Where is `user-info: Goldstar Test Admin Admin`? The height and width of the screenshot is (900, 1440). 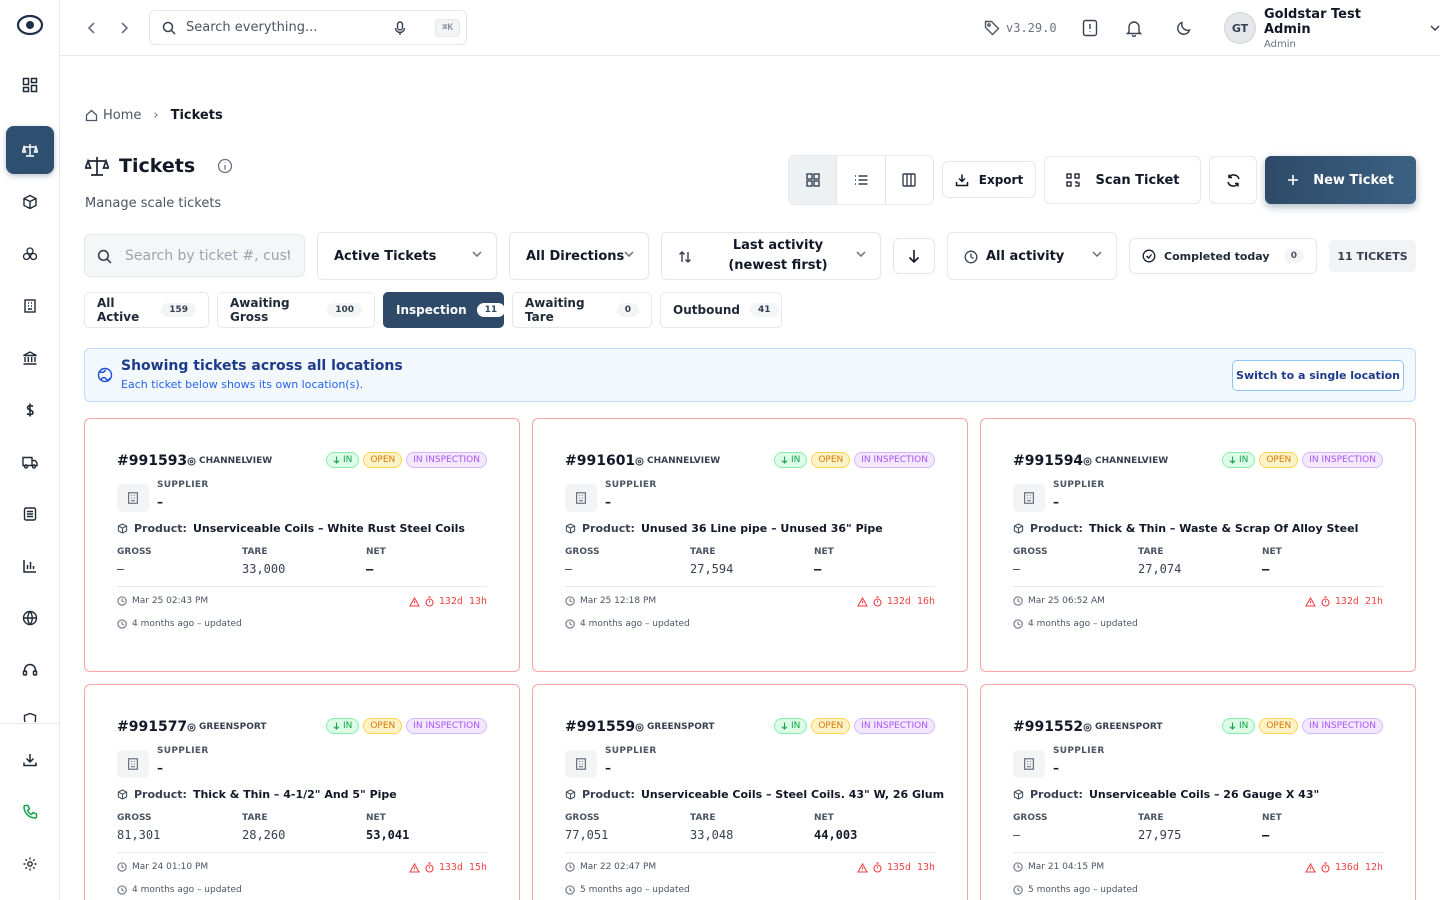 user-info: Goldstar Test Admin Admin is located at coordinates (1338, 28).